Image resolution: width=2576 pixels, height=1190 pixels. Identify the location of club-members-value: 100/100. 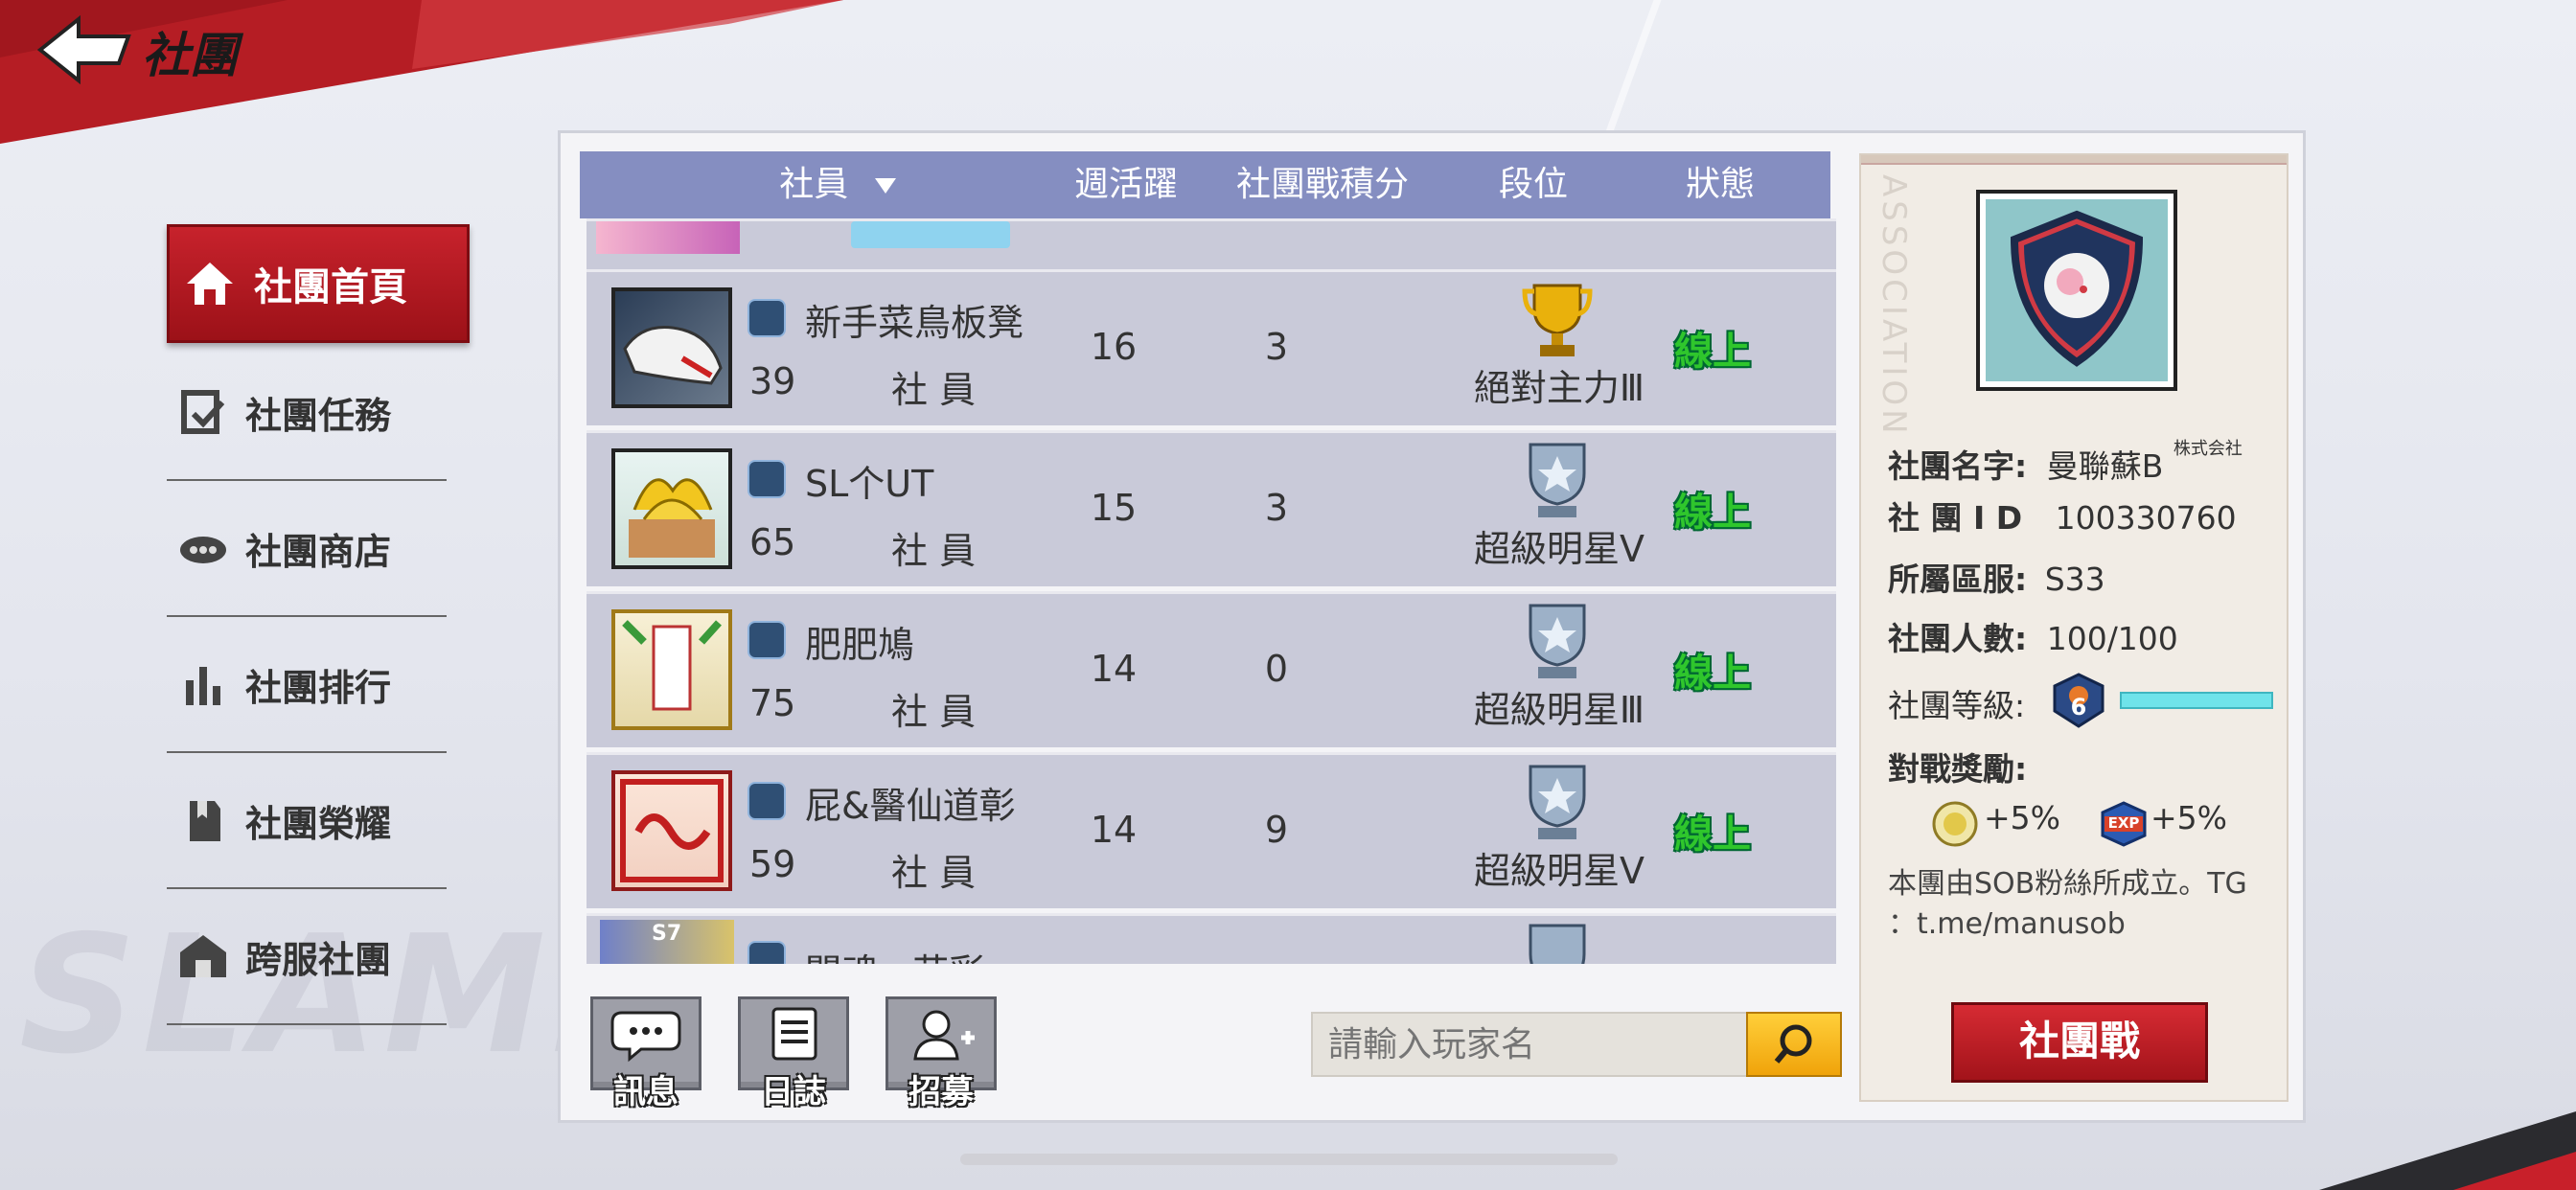
(2112, 638).